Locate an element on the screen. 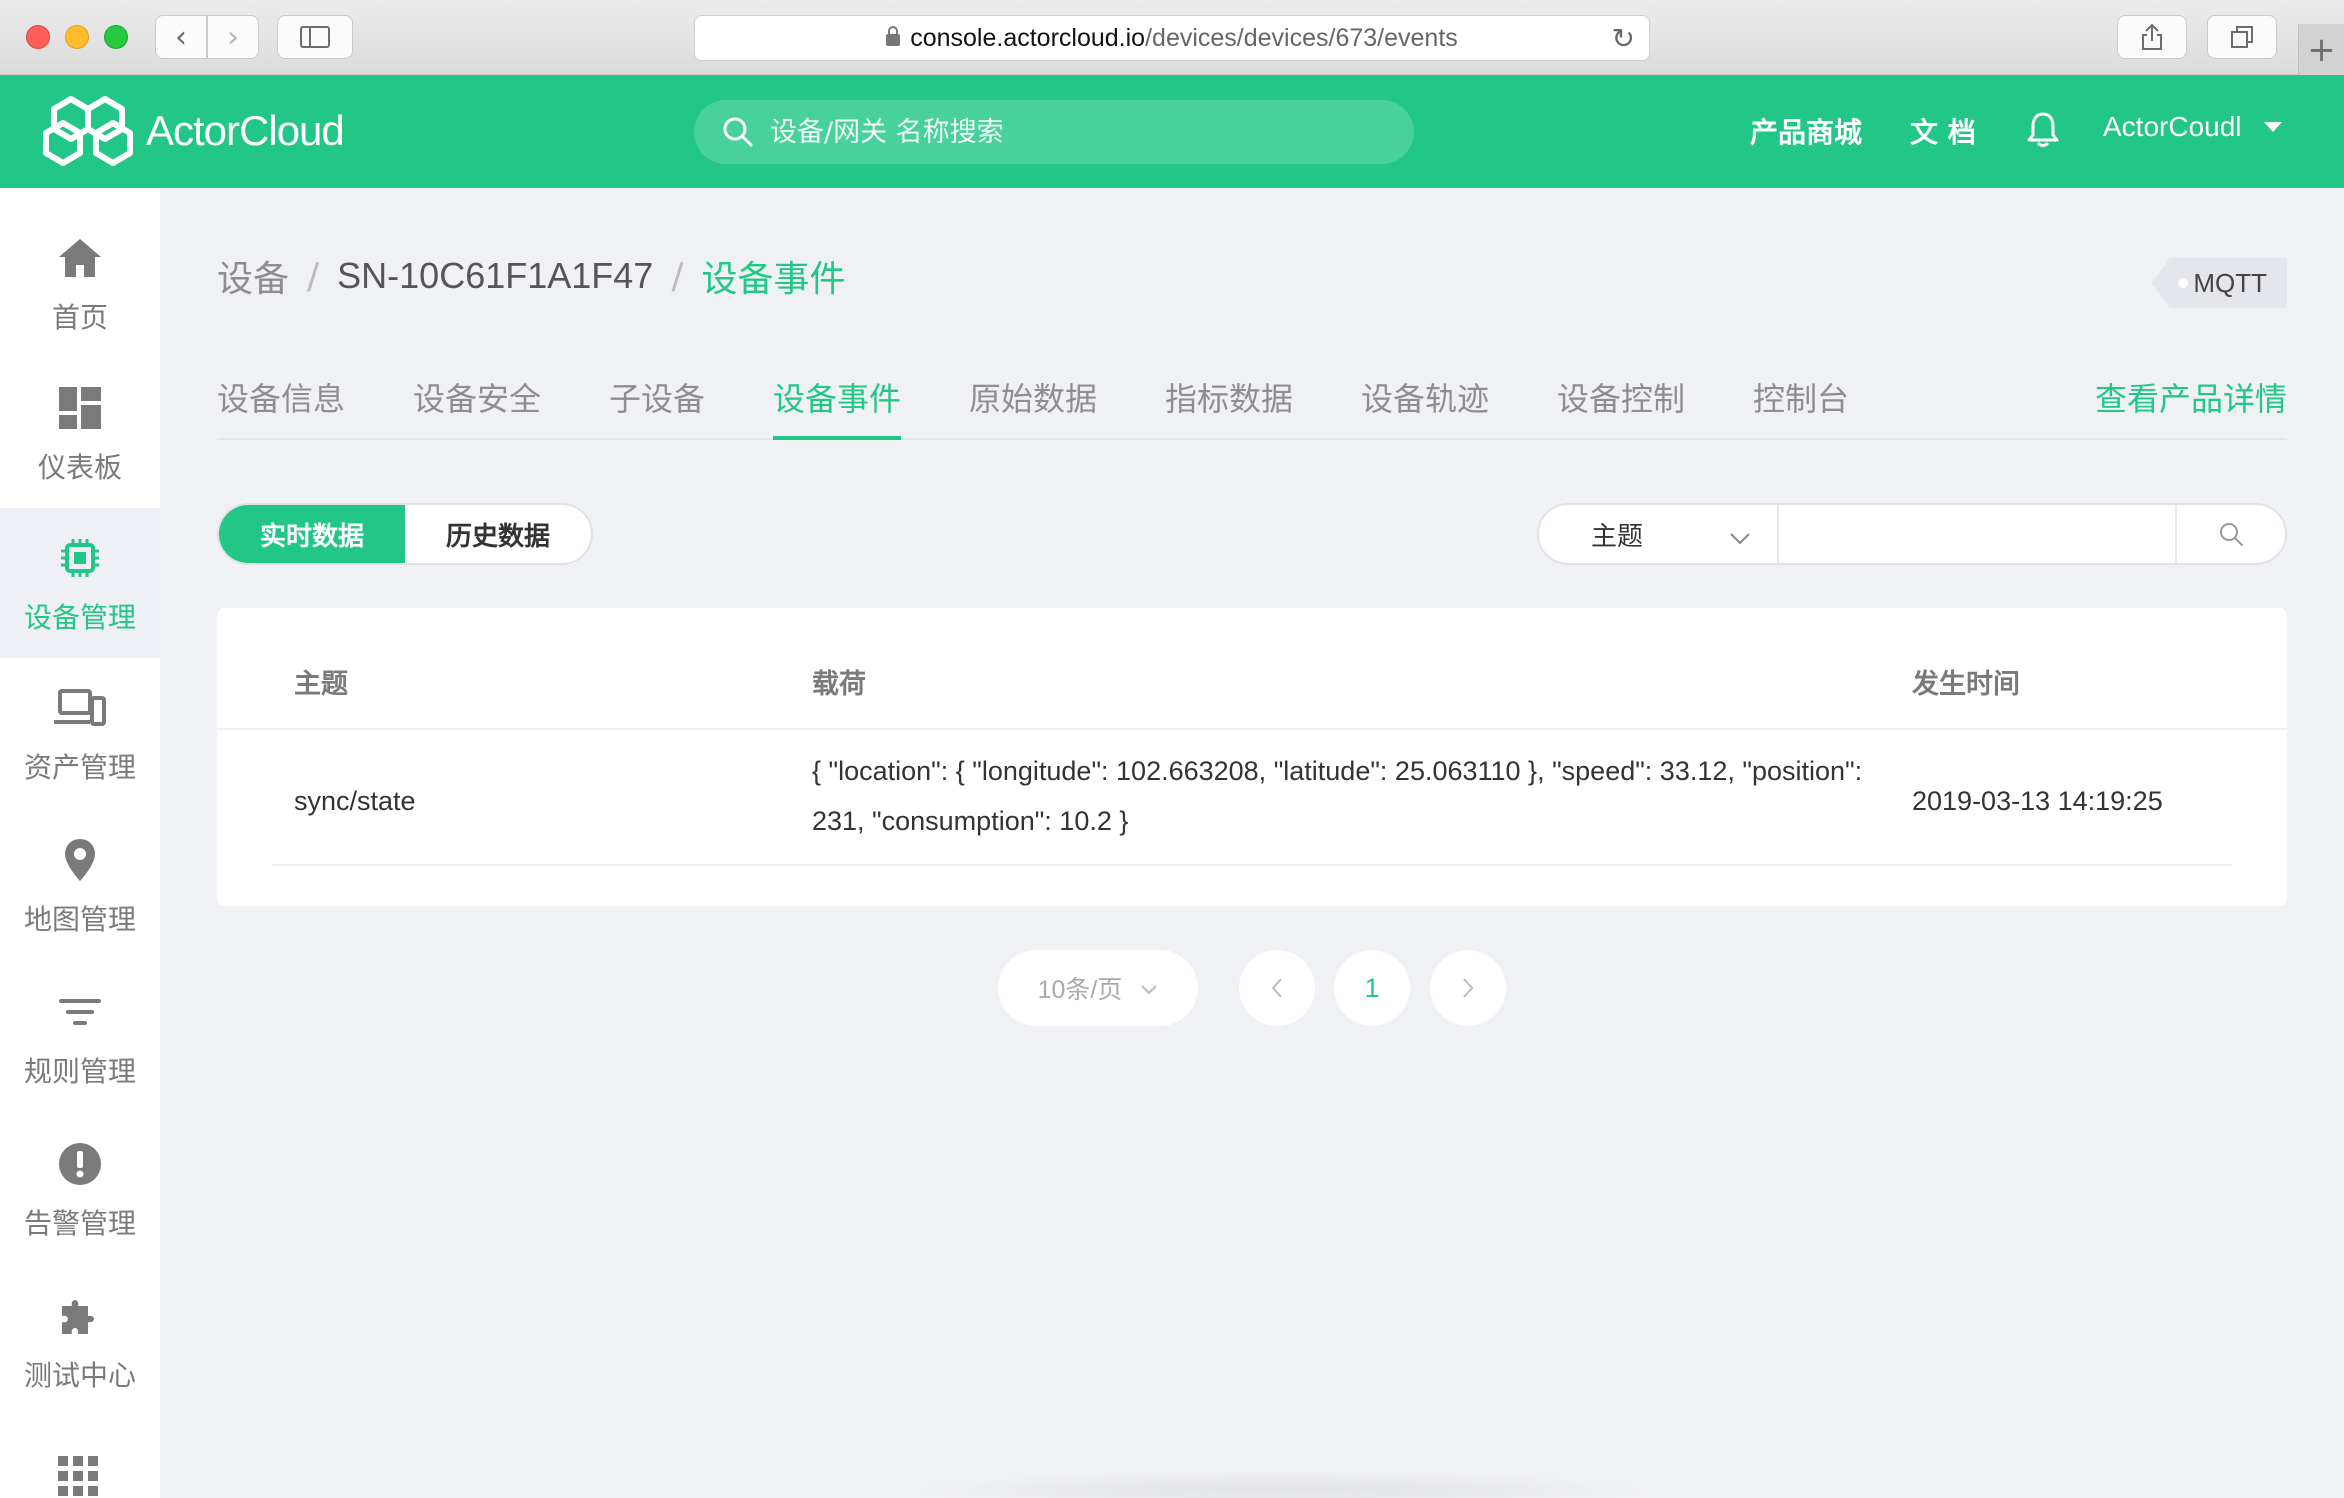 The image size is (2344, 1498). breadcrumb: 设备 / SN-10C61F1A1F47 / 设备事件 is located at coordinates (531, 276).